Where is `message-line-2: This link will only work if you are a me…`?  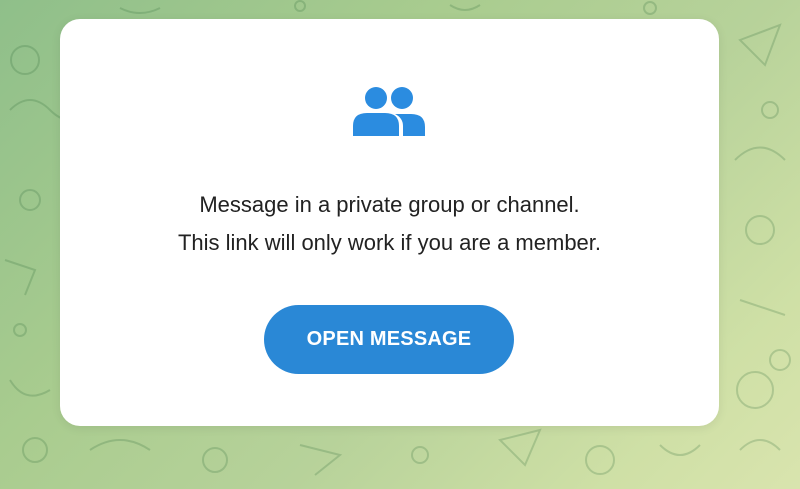
message-line-2: This link will only work if you are a me… is located at coordinates (389, 242).